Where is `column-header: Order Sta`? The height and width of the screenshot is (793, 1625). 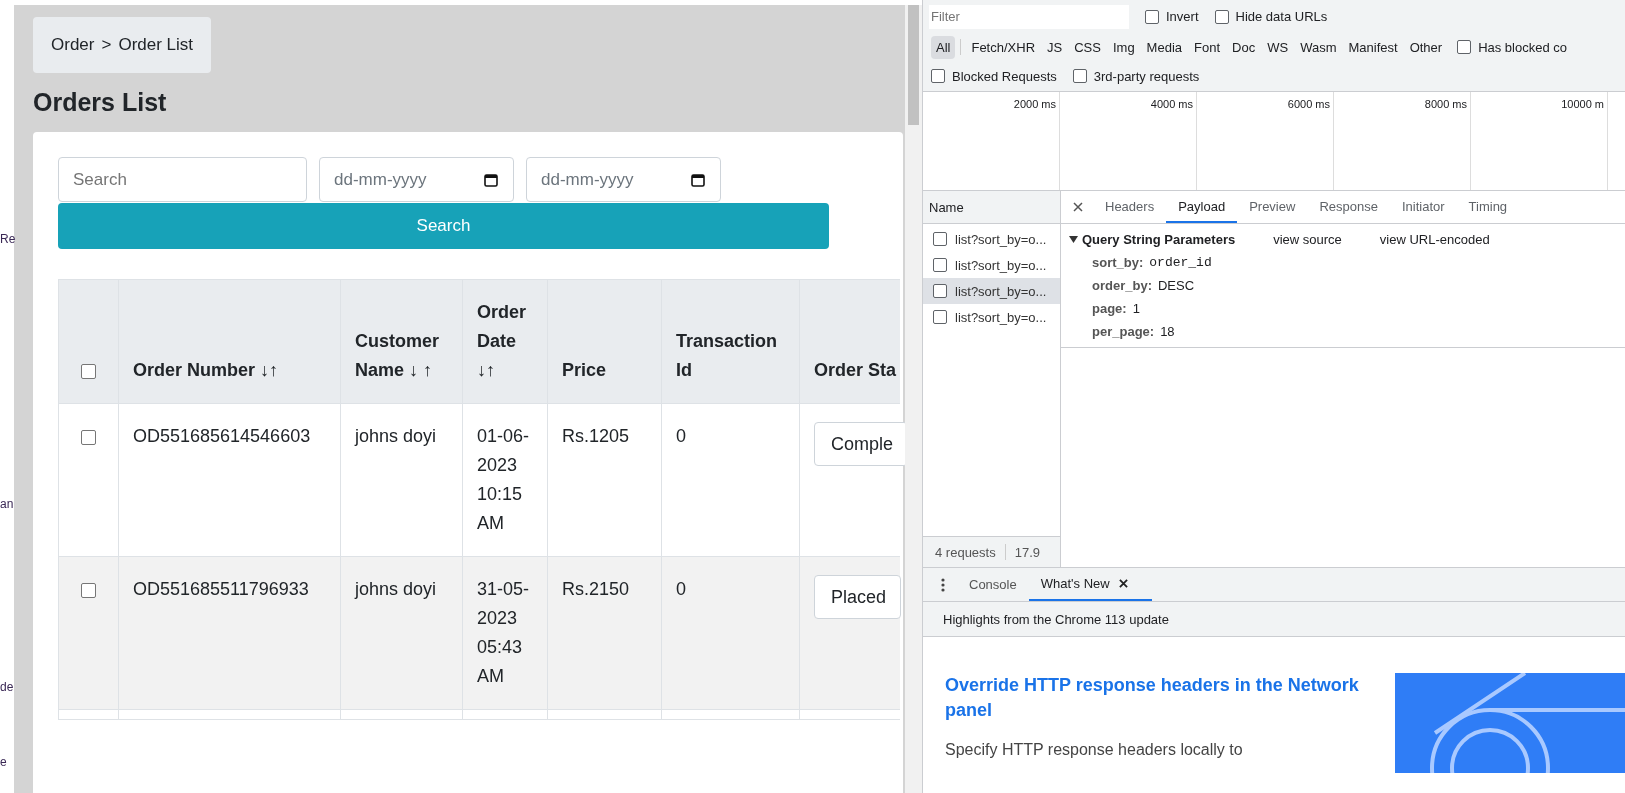 column-header: Order Sta is located at coordinates (856, 370).